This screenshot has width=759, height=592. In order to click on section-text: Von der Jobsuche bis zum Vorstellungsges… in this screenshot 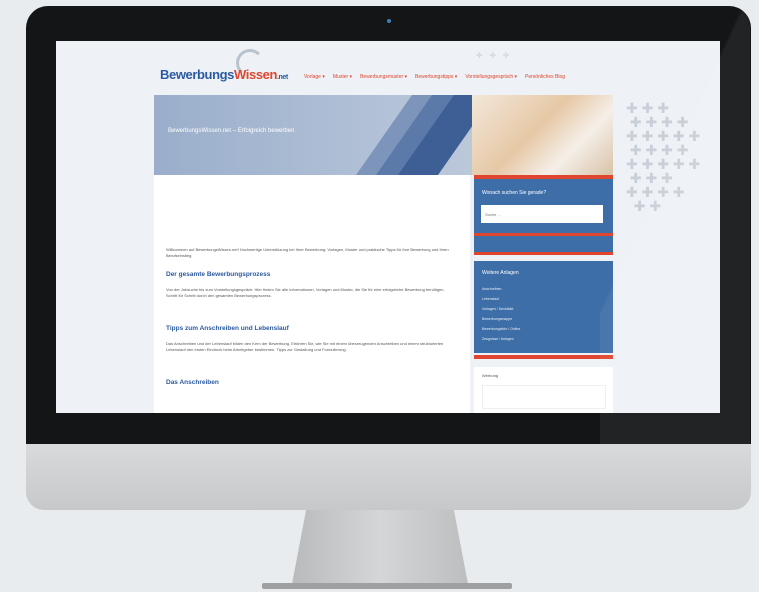, I will do `click(305, 292)`.